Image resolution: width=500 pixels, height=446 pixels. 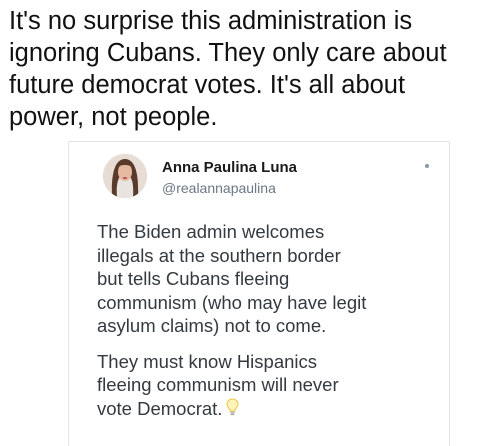 What do you see at coordinates (427, 166) in the screenshot?
I see `more-options-icon` at bounding box center [427, 166].